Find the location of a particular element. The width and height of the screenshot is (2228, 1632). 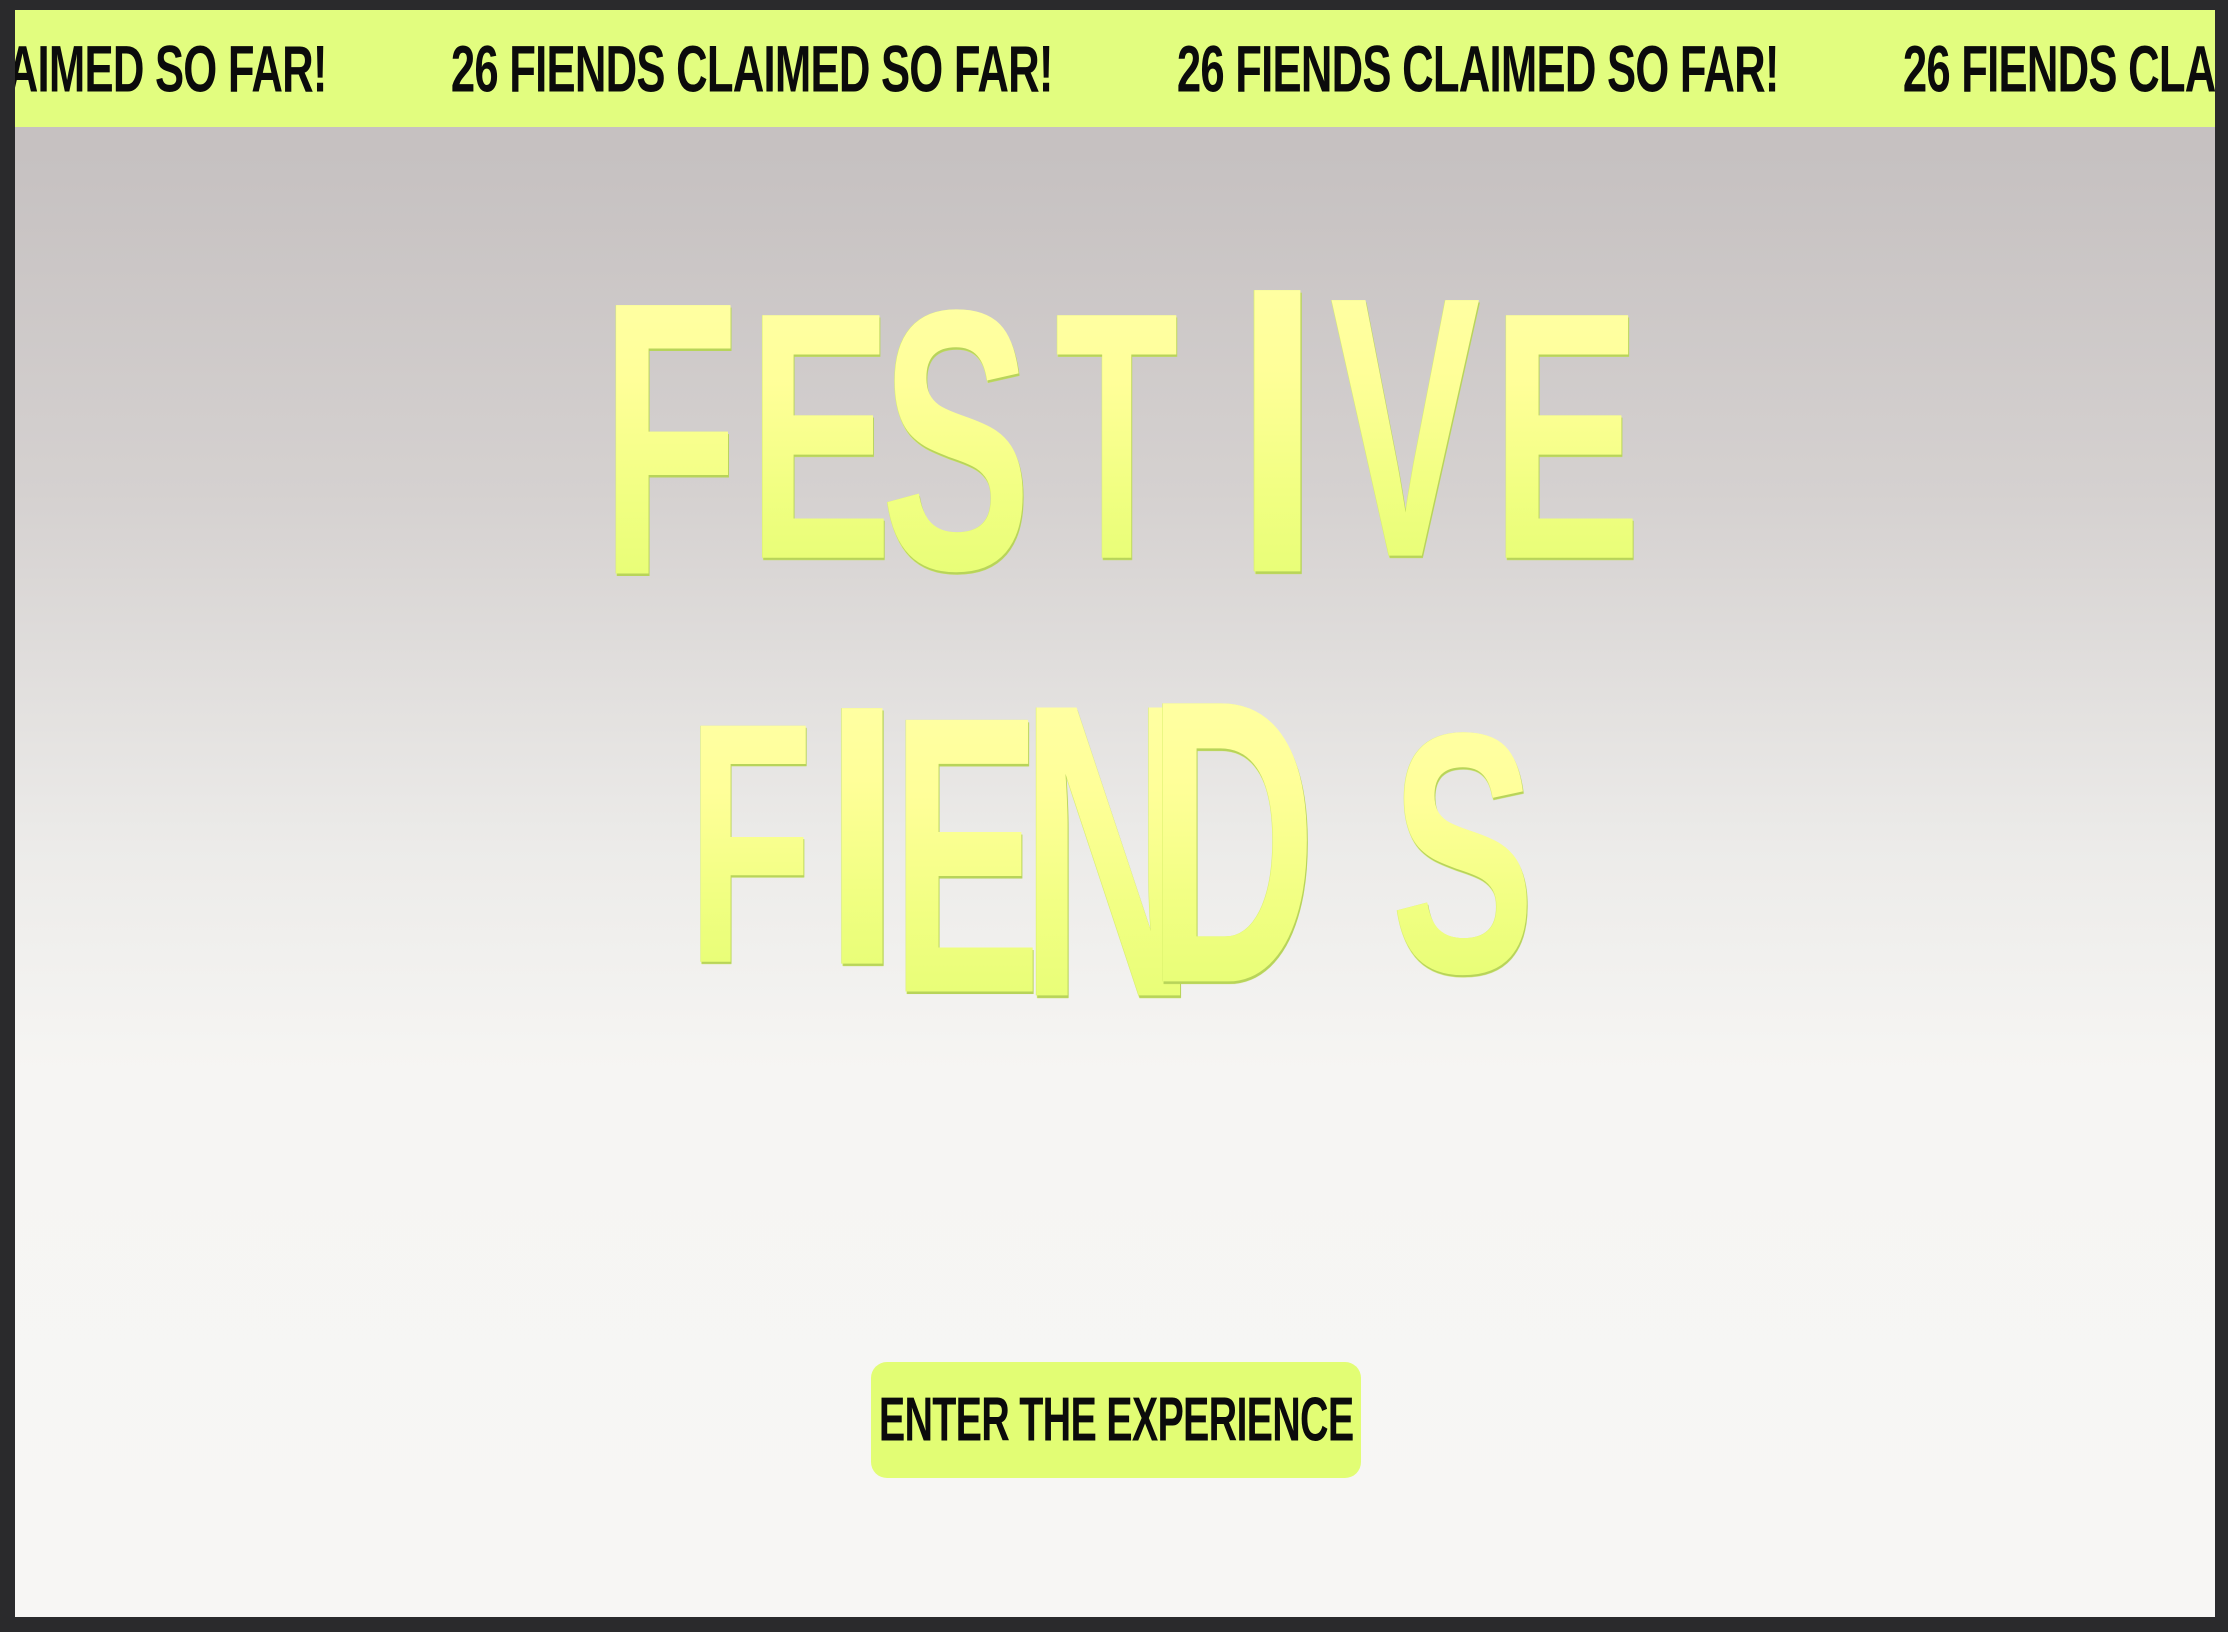

hero-letter: D is located at coordinates (1232, 841).